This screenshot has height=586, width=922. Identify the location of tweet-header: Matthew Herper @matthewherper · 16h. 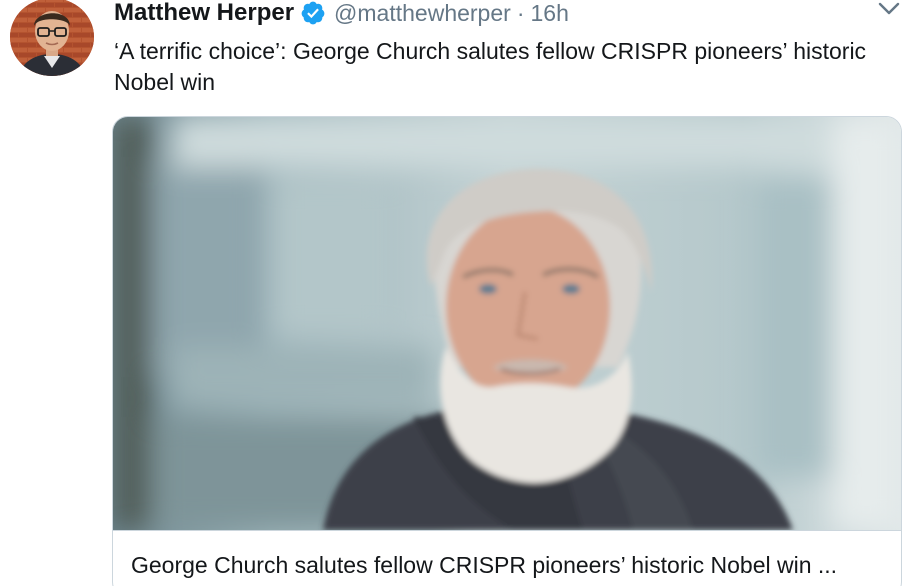
(341, 14).